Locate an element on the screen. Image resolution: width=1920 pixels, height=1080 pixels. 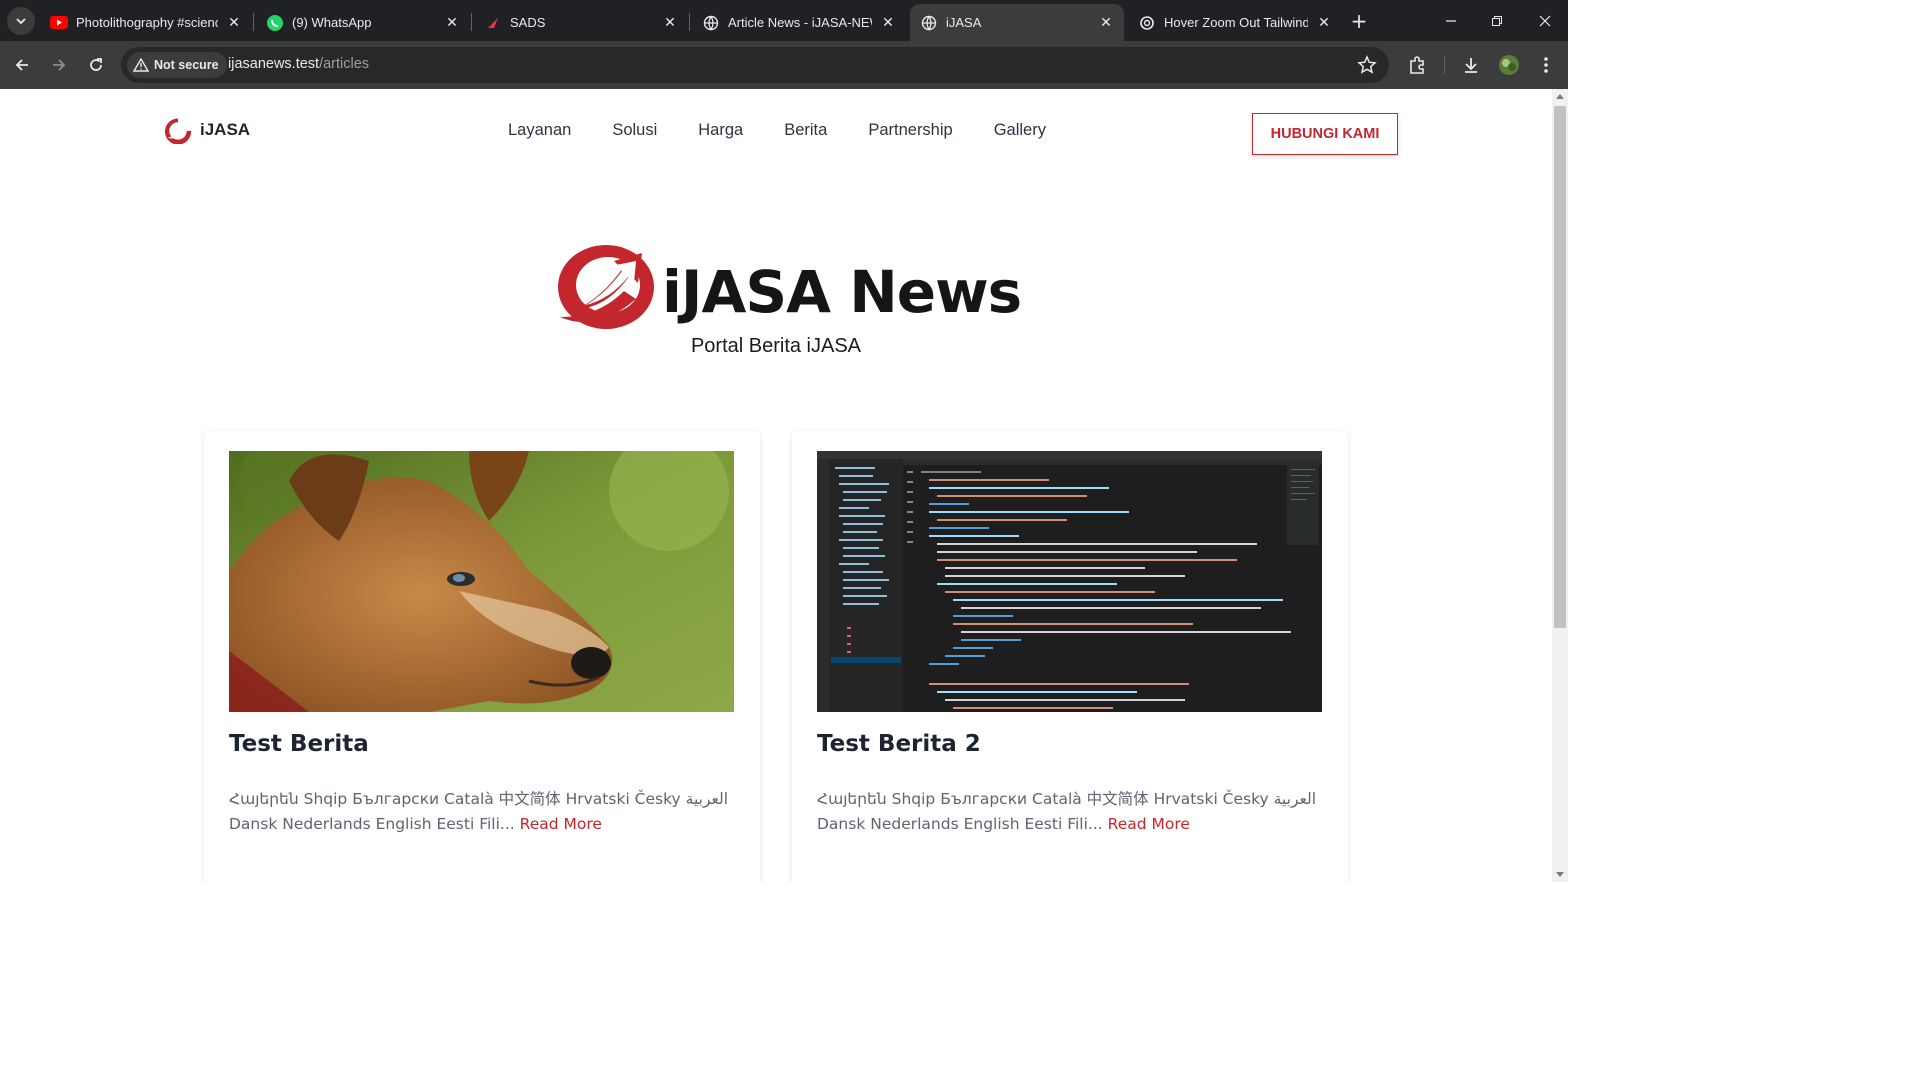
brand-logo: iJASA is located at coordinates (206, 130).